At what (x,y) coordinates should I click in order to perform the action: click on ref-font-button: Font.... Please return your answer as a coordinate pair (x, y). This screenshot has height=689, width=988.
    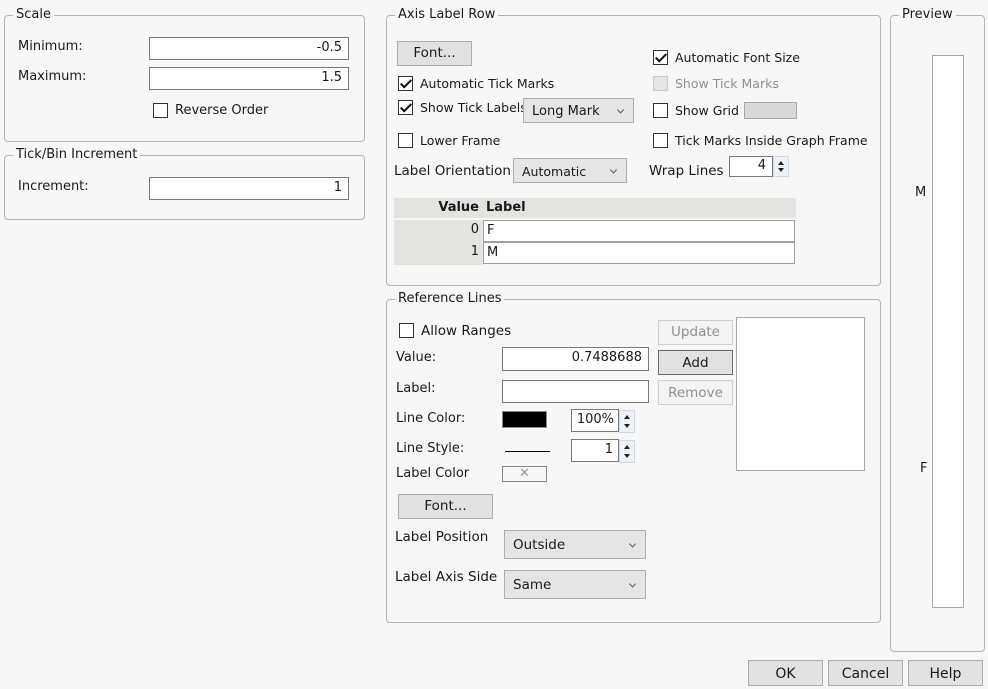
    Looking at the image, I should click on (445, 506).